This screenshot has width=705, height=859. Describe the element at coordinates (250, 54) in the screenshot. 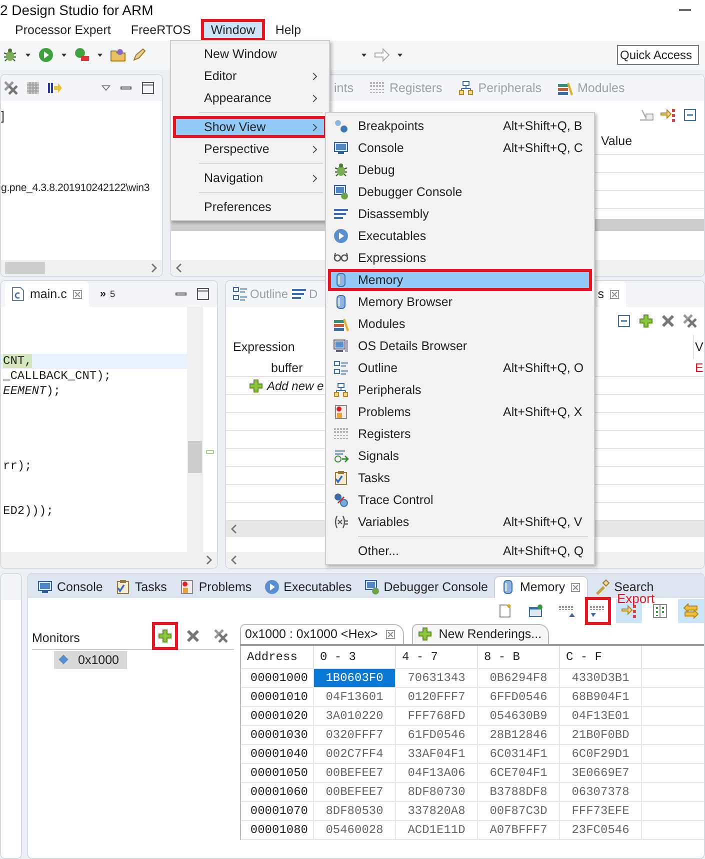

I see `menu-item: New Window` at that location.